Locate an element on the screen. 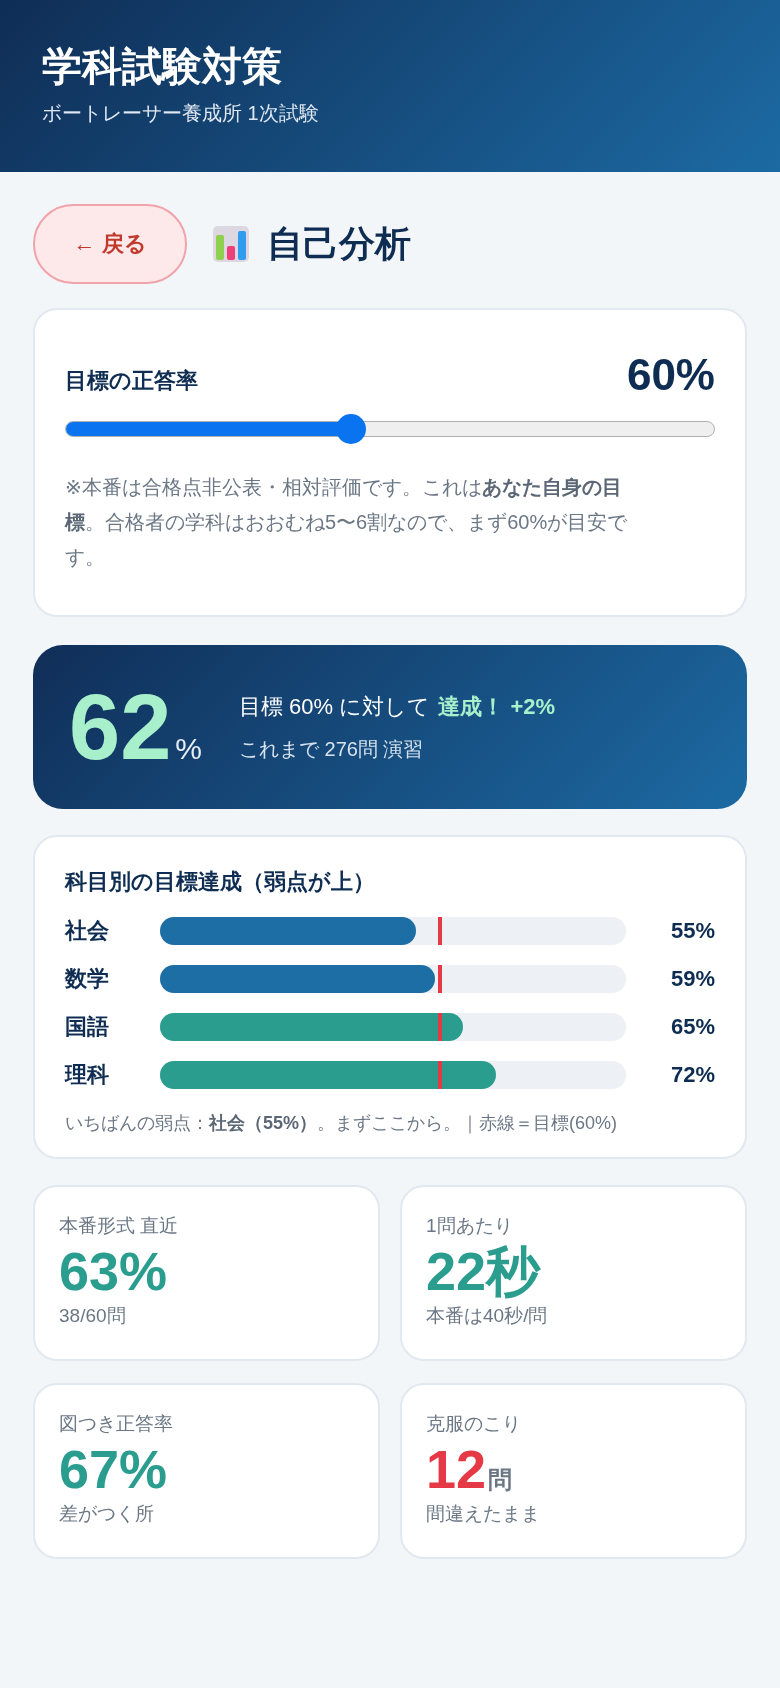  score-value: 62 is located at coordinates (120, 727).